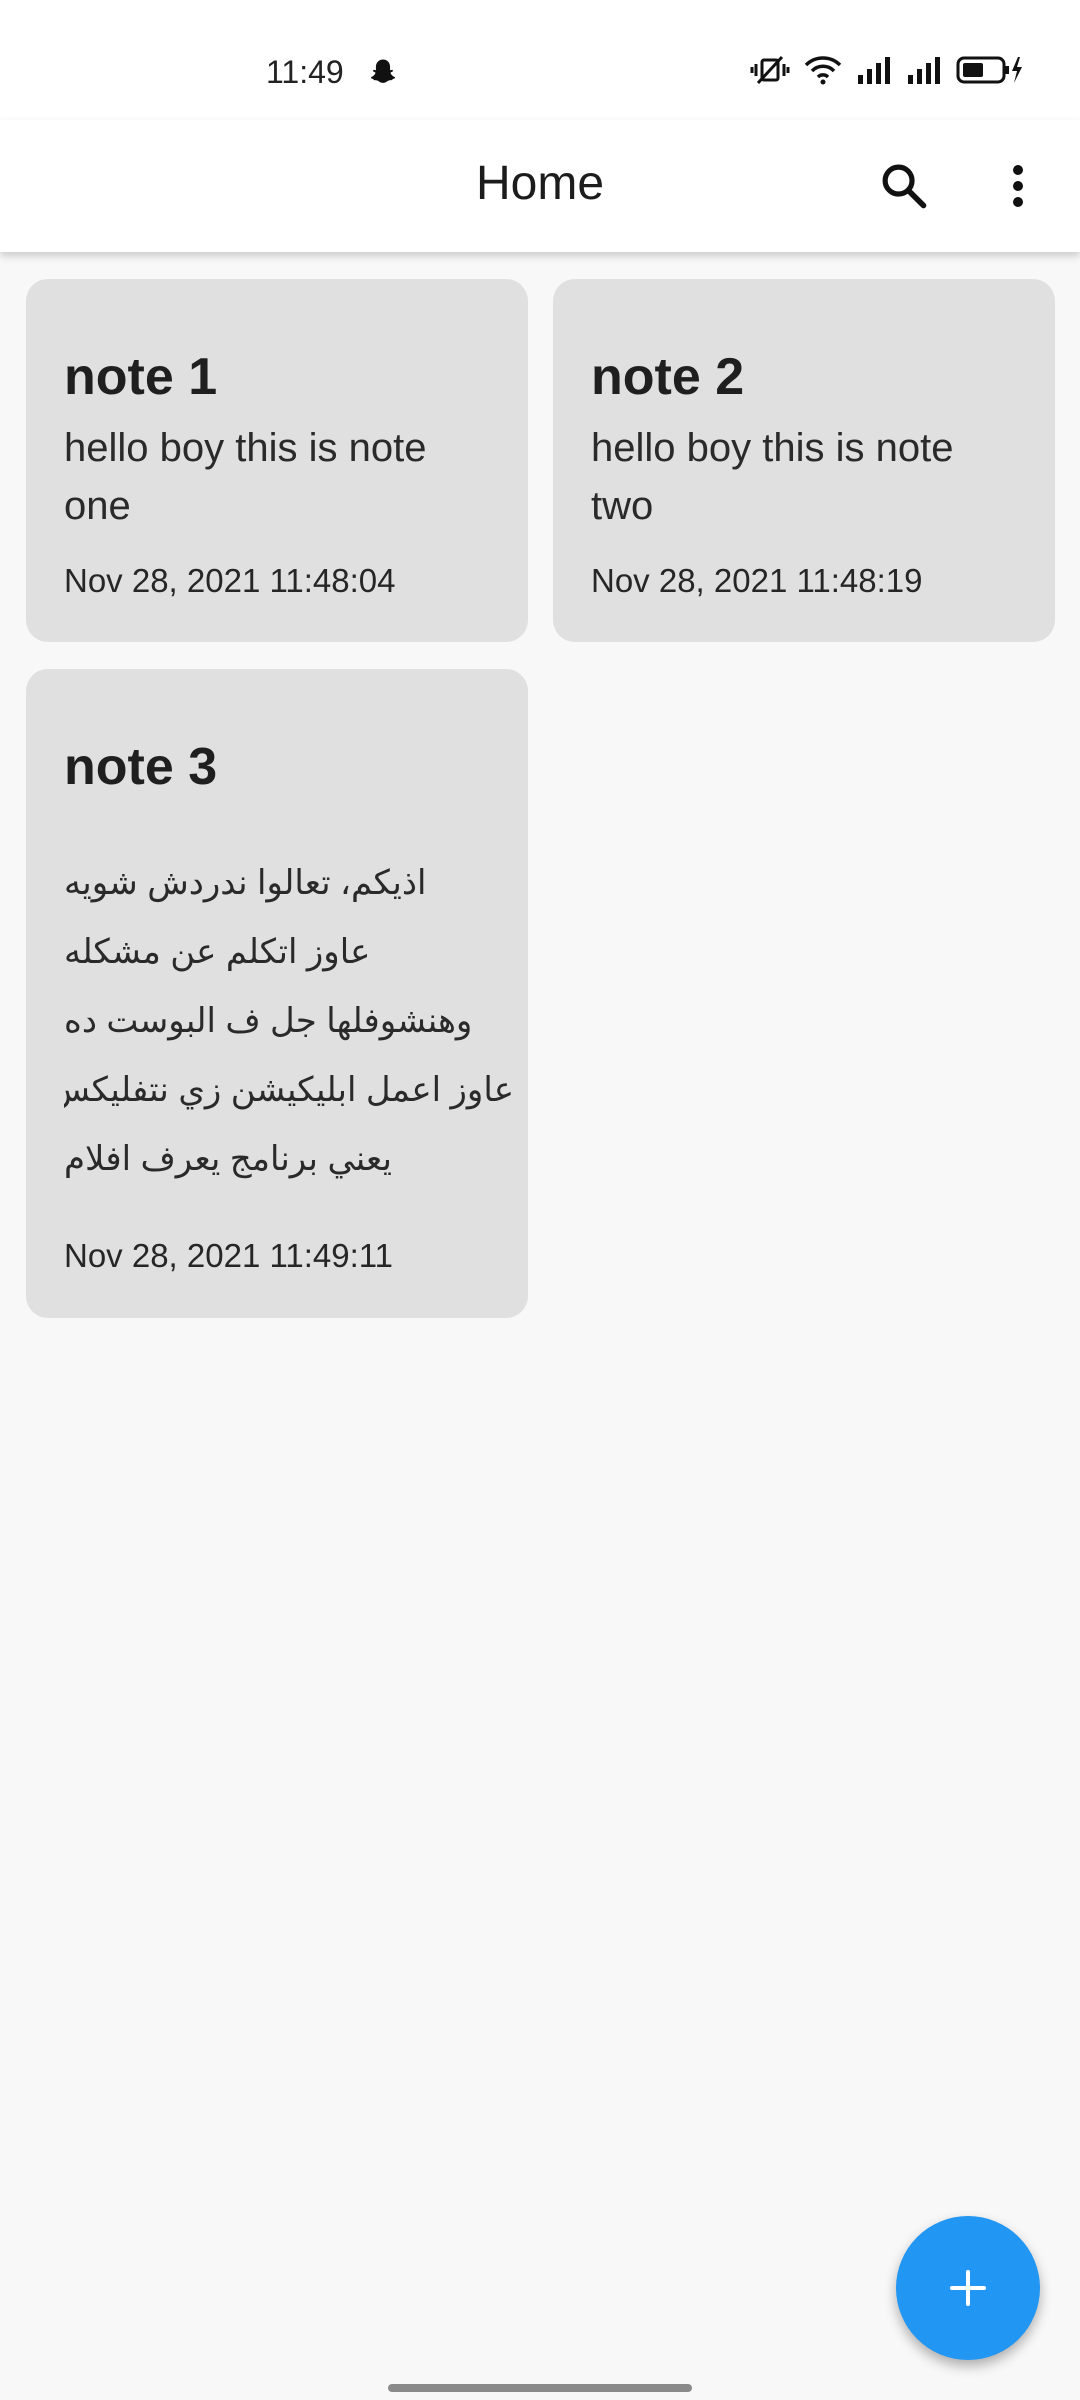 The width and height of the screenshot is (1080, 2400). I want to click on note-body-line: وهنشوفلها جل ف البوست ده, so click(268, 1021).